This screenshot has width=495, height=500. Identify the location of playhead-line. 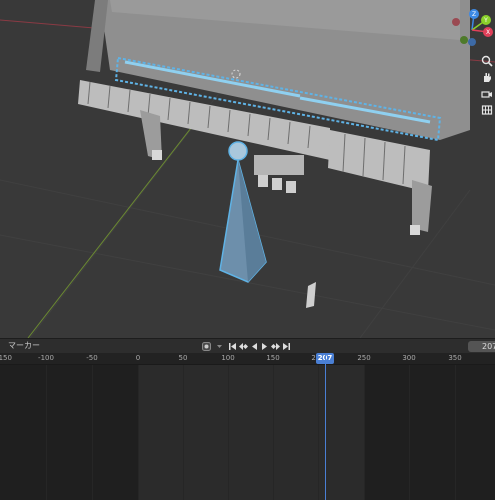
(325, 426).